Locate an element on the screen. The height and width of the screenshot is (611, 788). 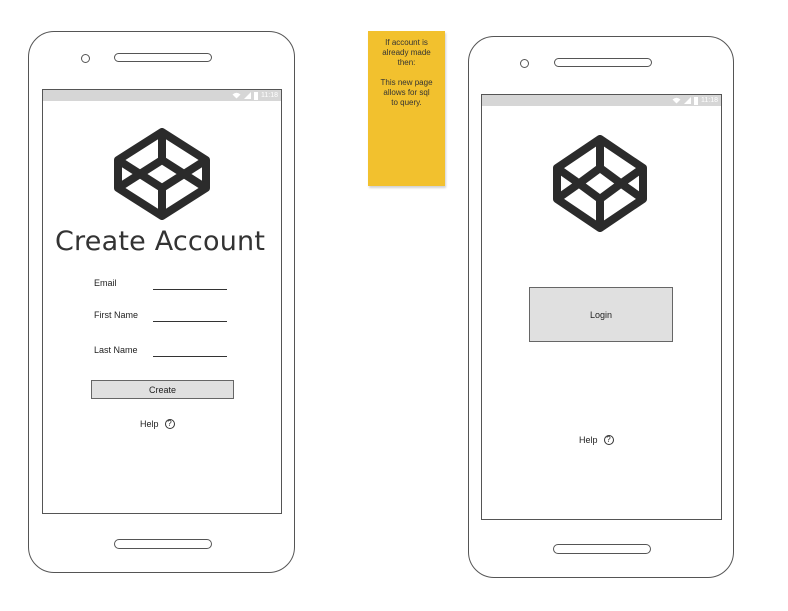
create-button: Create is located at coordinates (162, 389).